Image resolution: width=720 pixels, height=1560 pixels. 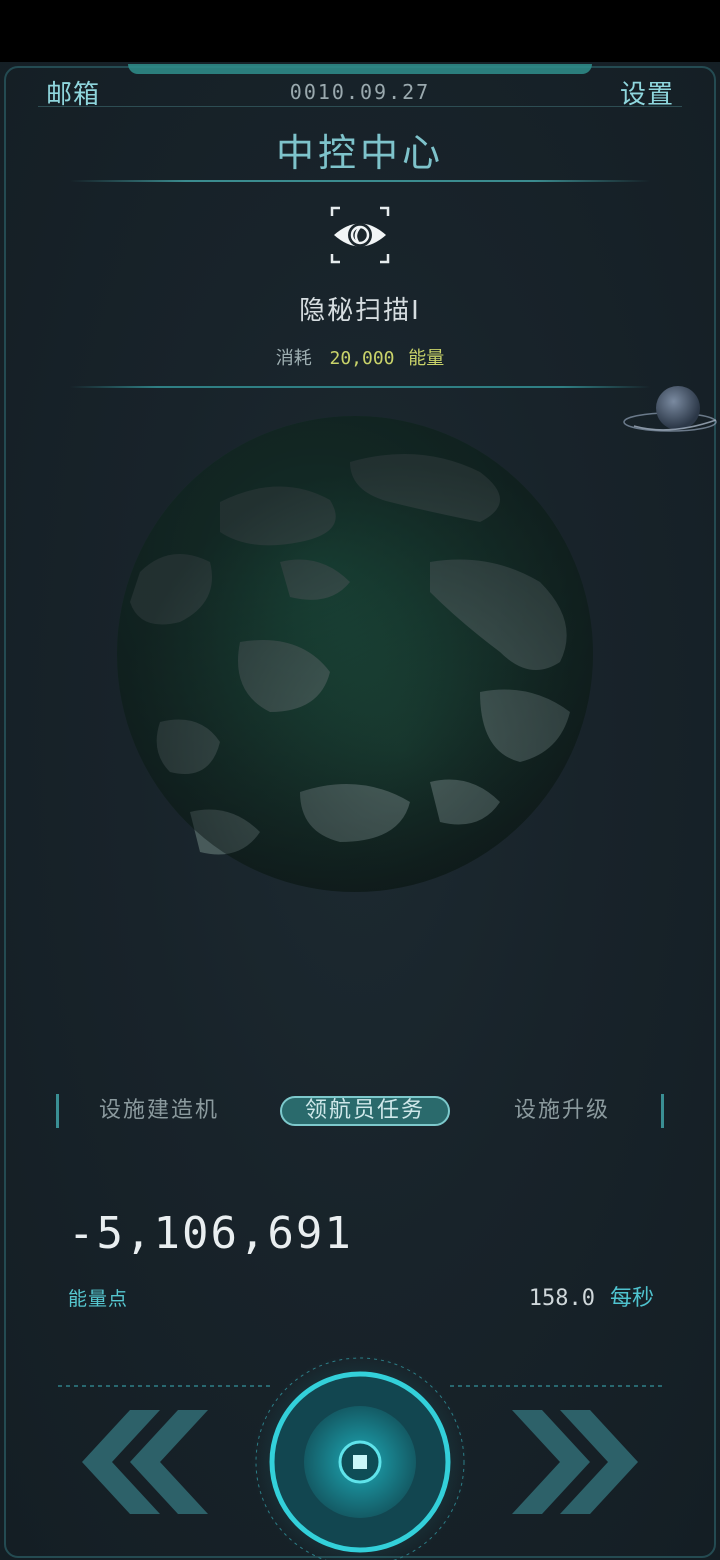 What do you see at coordinates (631, 1298) in the screenshot?
I see `rate-unit: 每秒` at bounding box center [631, 1298].